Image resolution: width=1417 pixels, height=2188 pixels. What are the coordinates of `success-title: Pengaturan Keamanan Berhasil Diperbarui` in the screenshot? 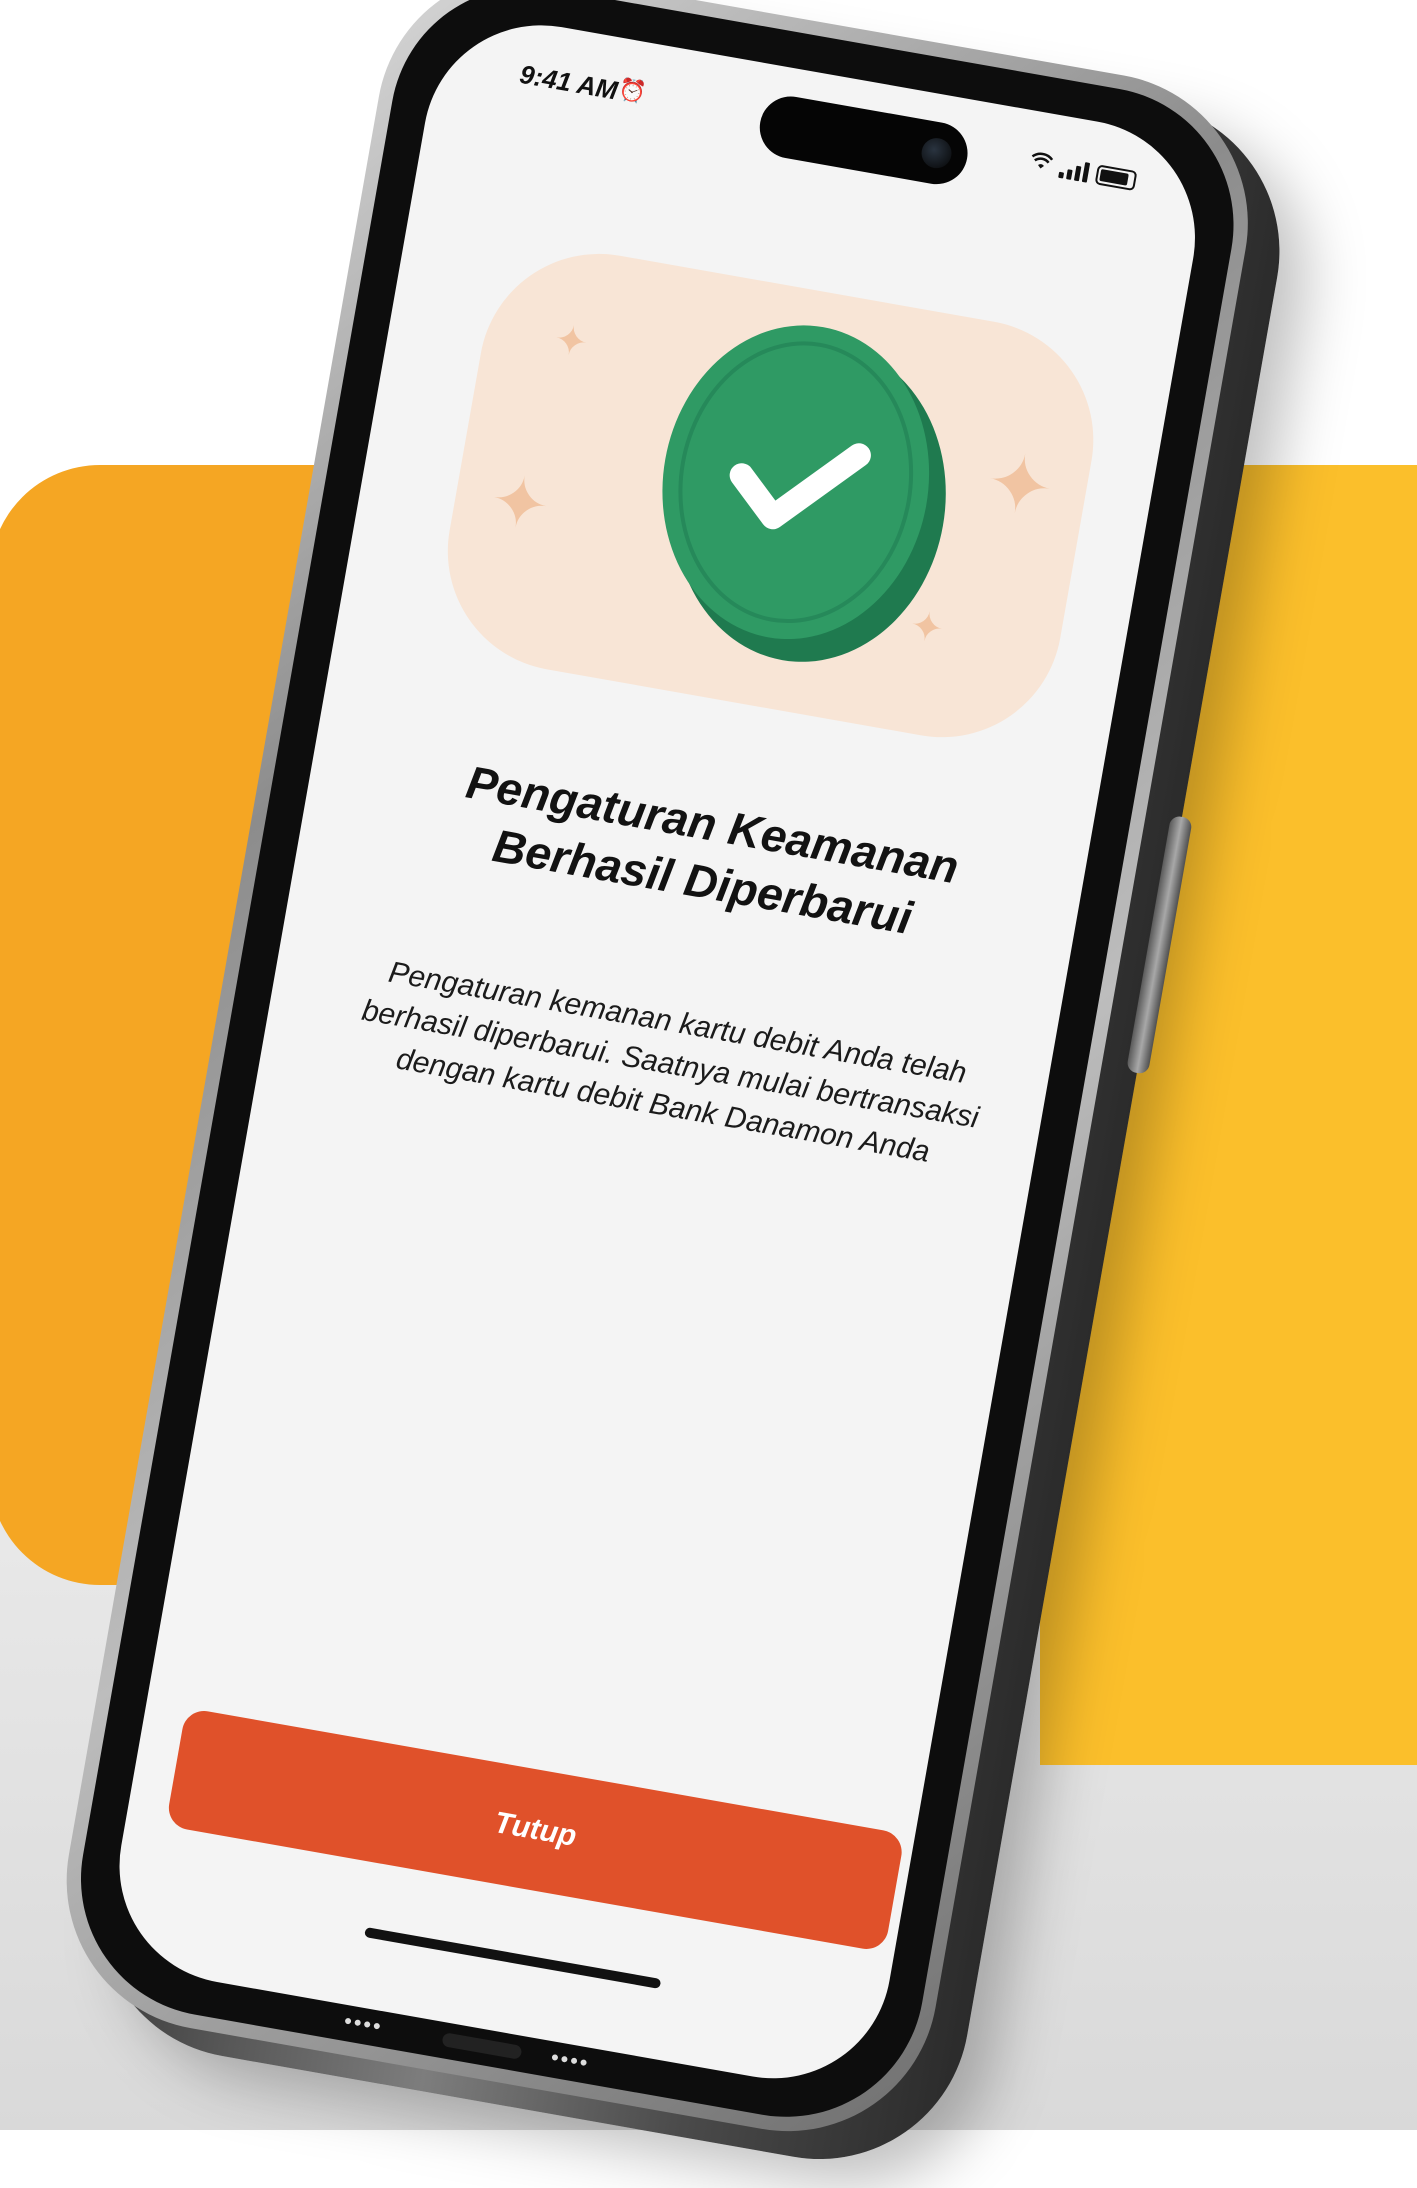 It's located at (712, 850).